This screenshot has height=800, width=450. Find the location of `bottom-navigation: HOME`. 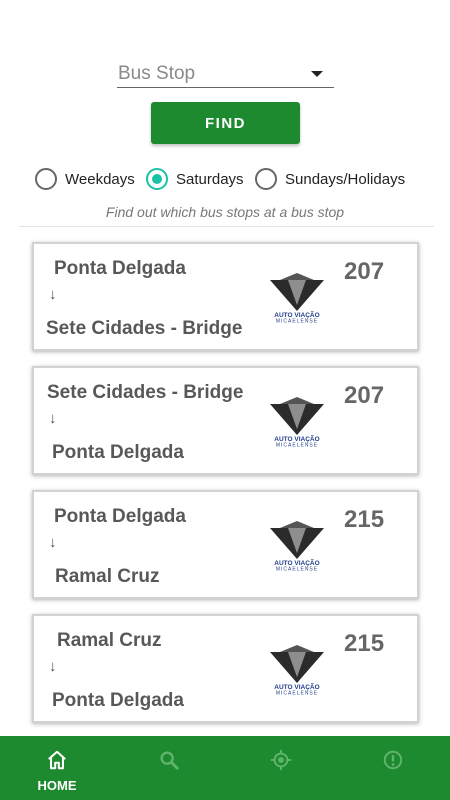

bottom-navigation: HOME is located at coordinates (225, 768).